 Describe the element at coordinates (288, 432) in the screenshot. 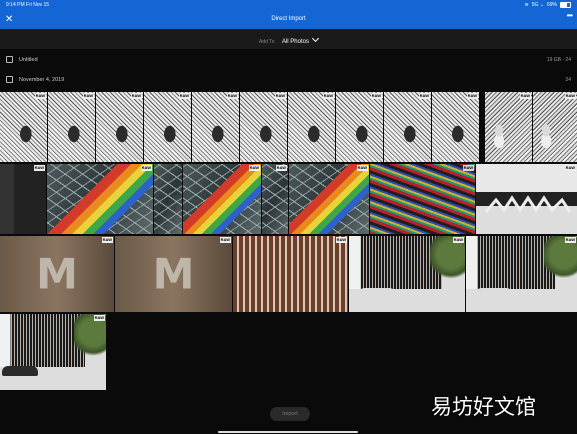

I see `home-indicator` at that location.